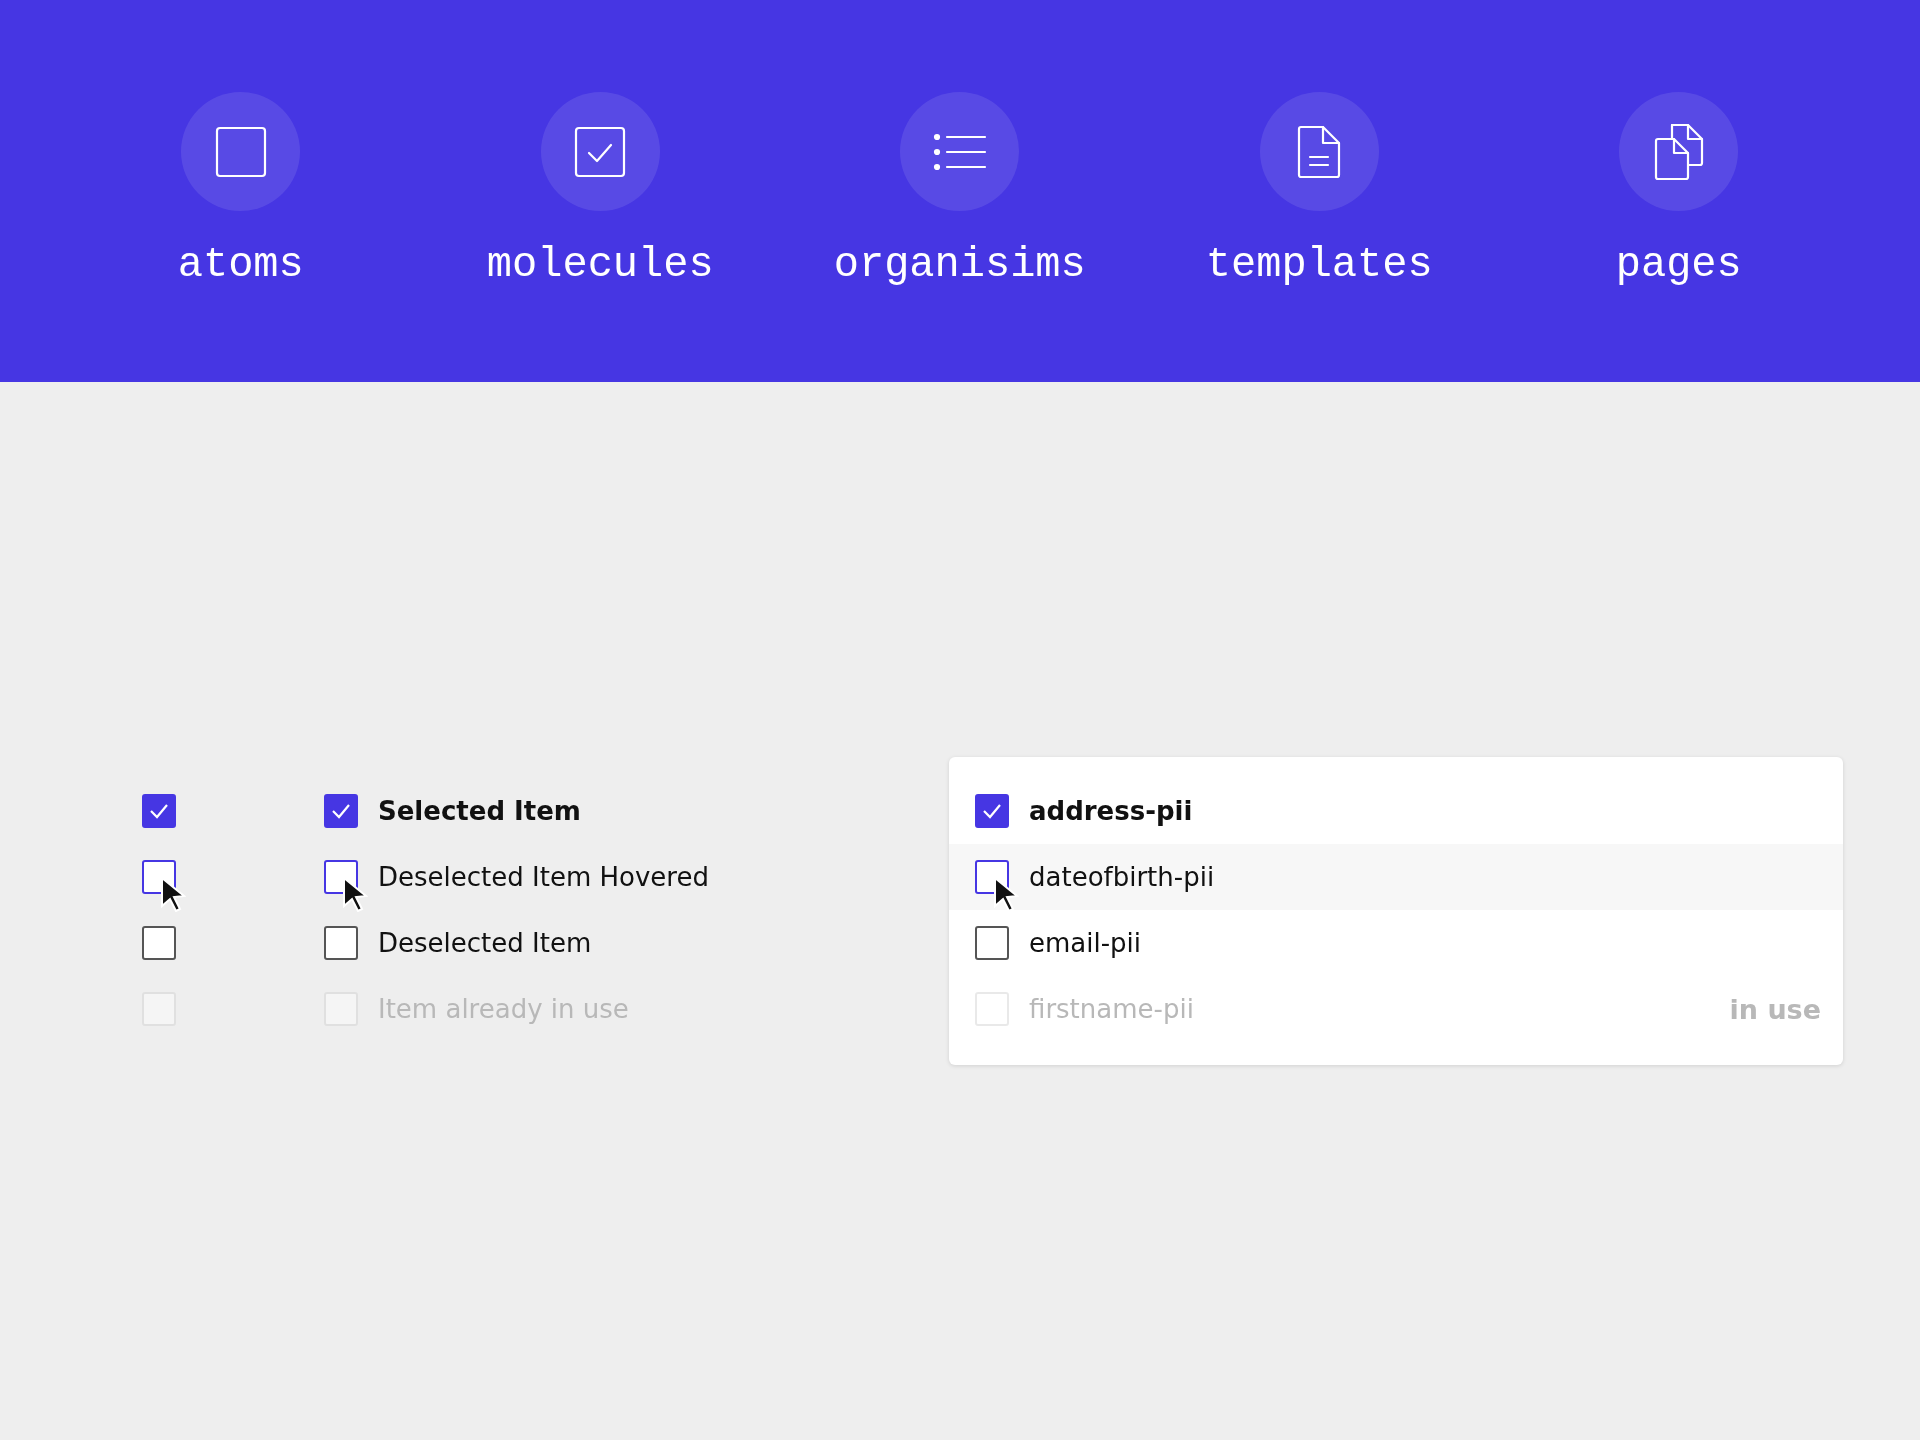 The height and width of the screenshot is (1440, 1920). What do you see at coordinates (959, 265) in the screenshot?
I see `nav-label: organisims` at bounding box center [959, 265].